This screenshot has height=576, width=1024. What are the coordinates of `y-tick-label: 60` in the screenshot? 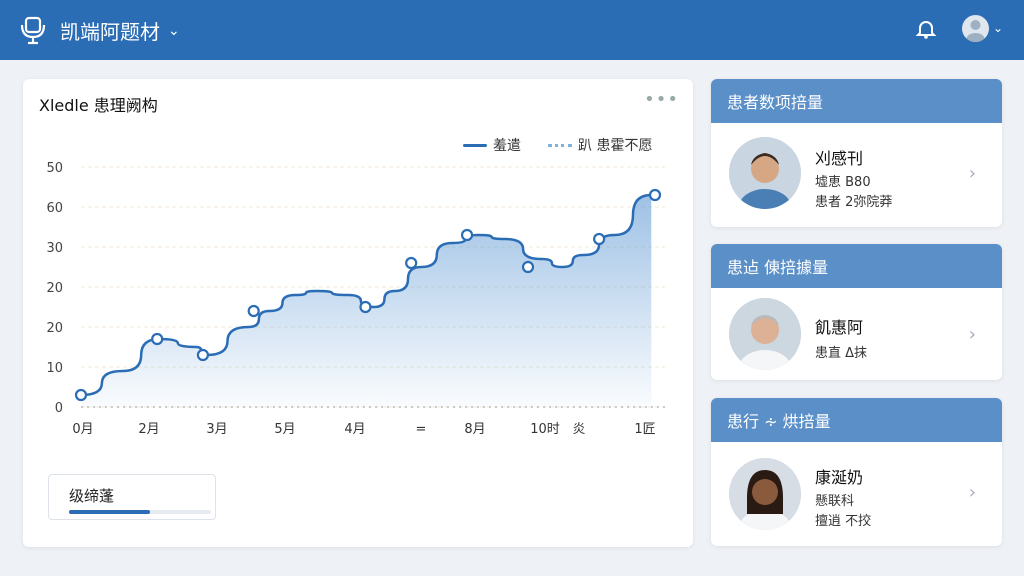 It's located at (54, 208).